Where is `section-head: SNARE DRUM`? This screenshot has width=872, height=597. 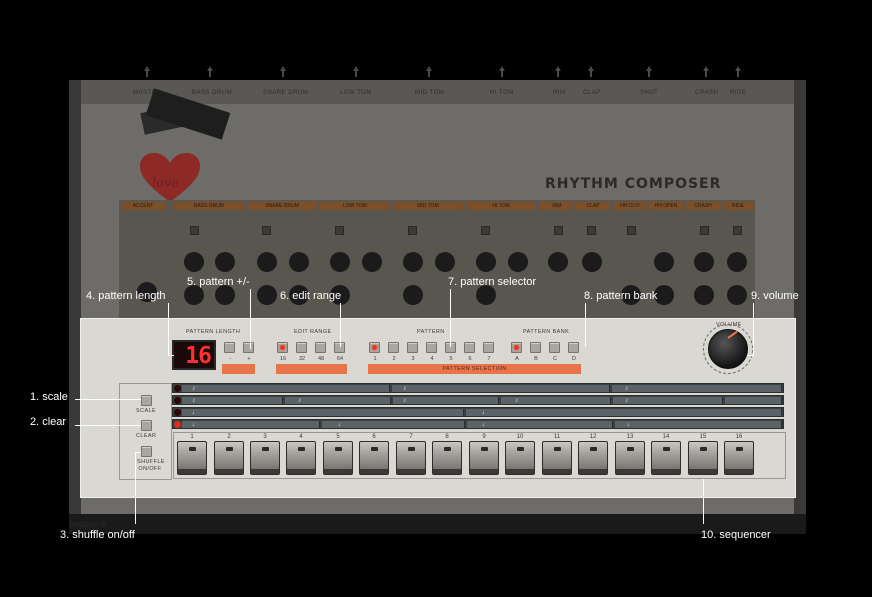 section-head: SNARE DRUM is located at coordinates (282, 206).